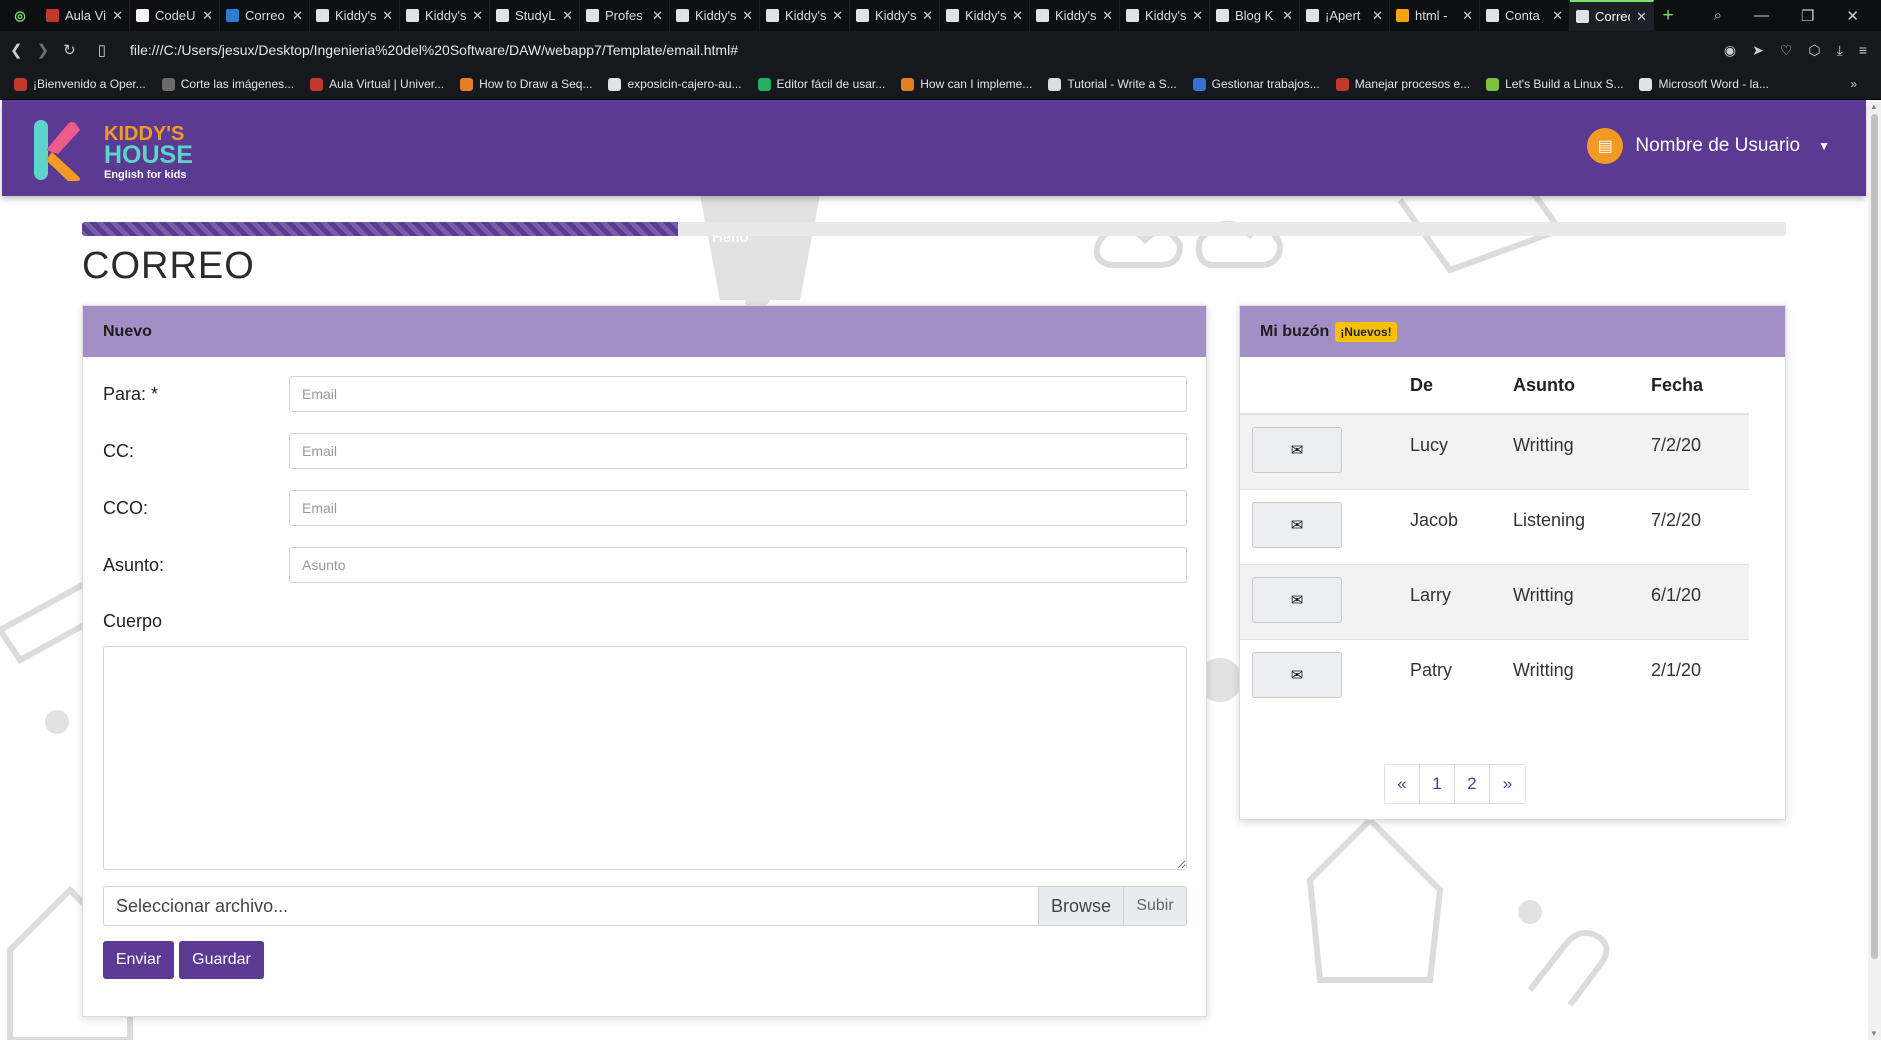 This screenshot has width=1881, height=1040. I want to click on menu-icon: ≡, so click(1863, 50).